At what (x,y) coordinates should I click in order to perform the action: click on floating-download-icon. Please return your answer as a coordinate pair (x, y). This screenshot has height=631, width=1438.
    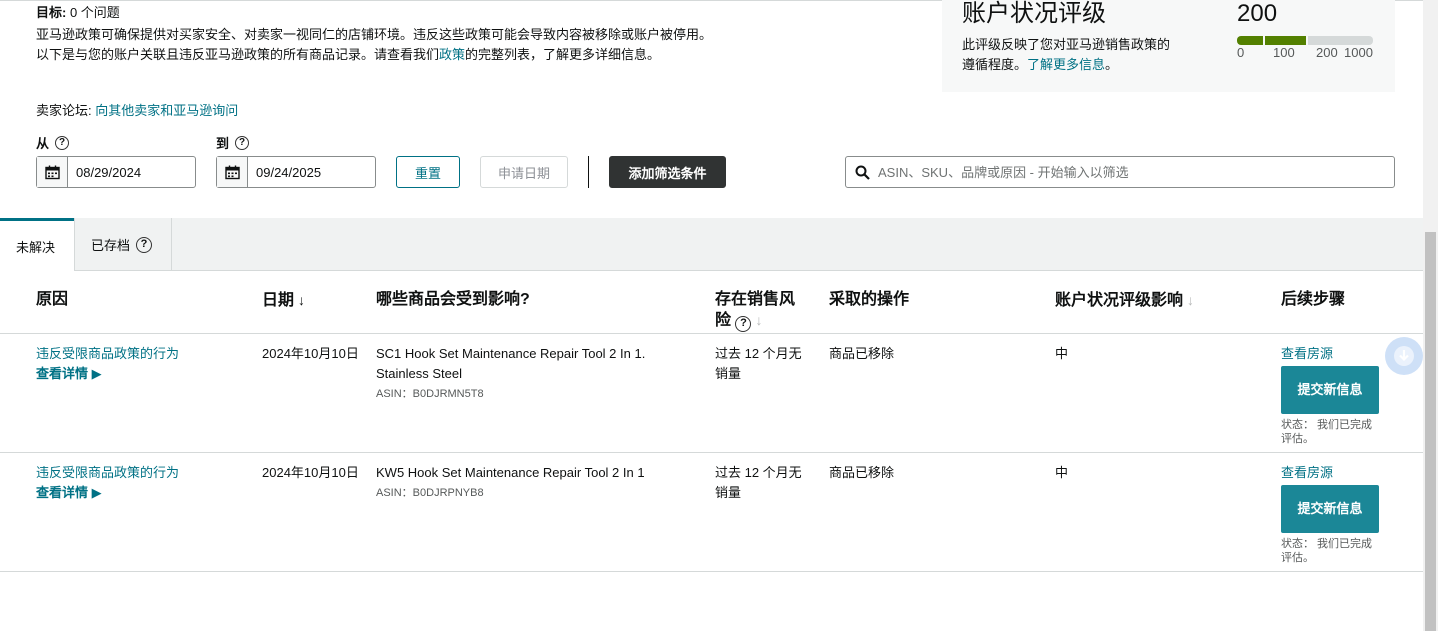
    Looking at the image, I should click on (1404, 356).